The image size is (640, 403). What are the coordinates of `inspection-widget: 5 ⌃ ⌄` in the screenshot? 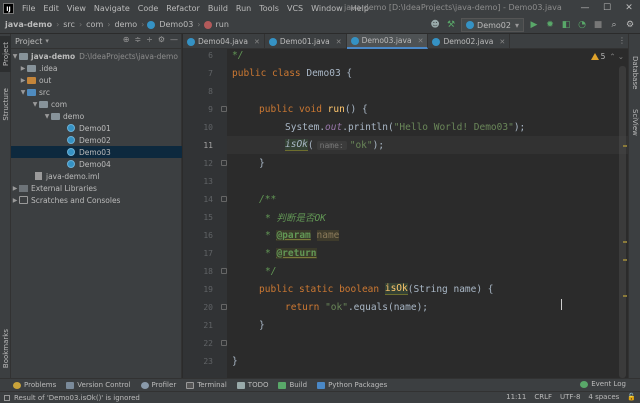 It's located at (607, 56).